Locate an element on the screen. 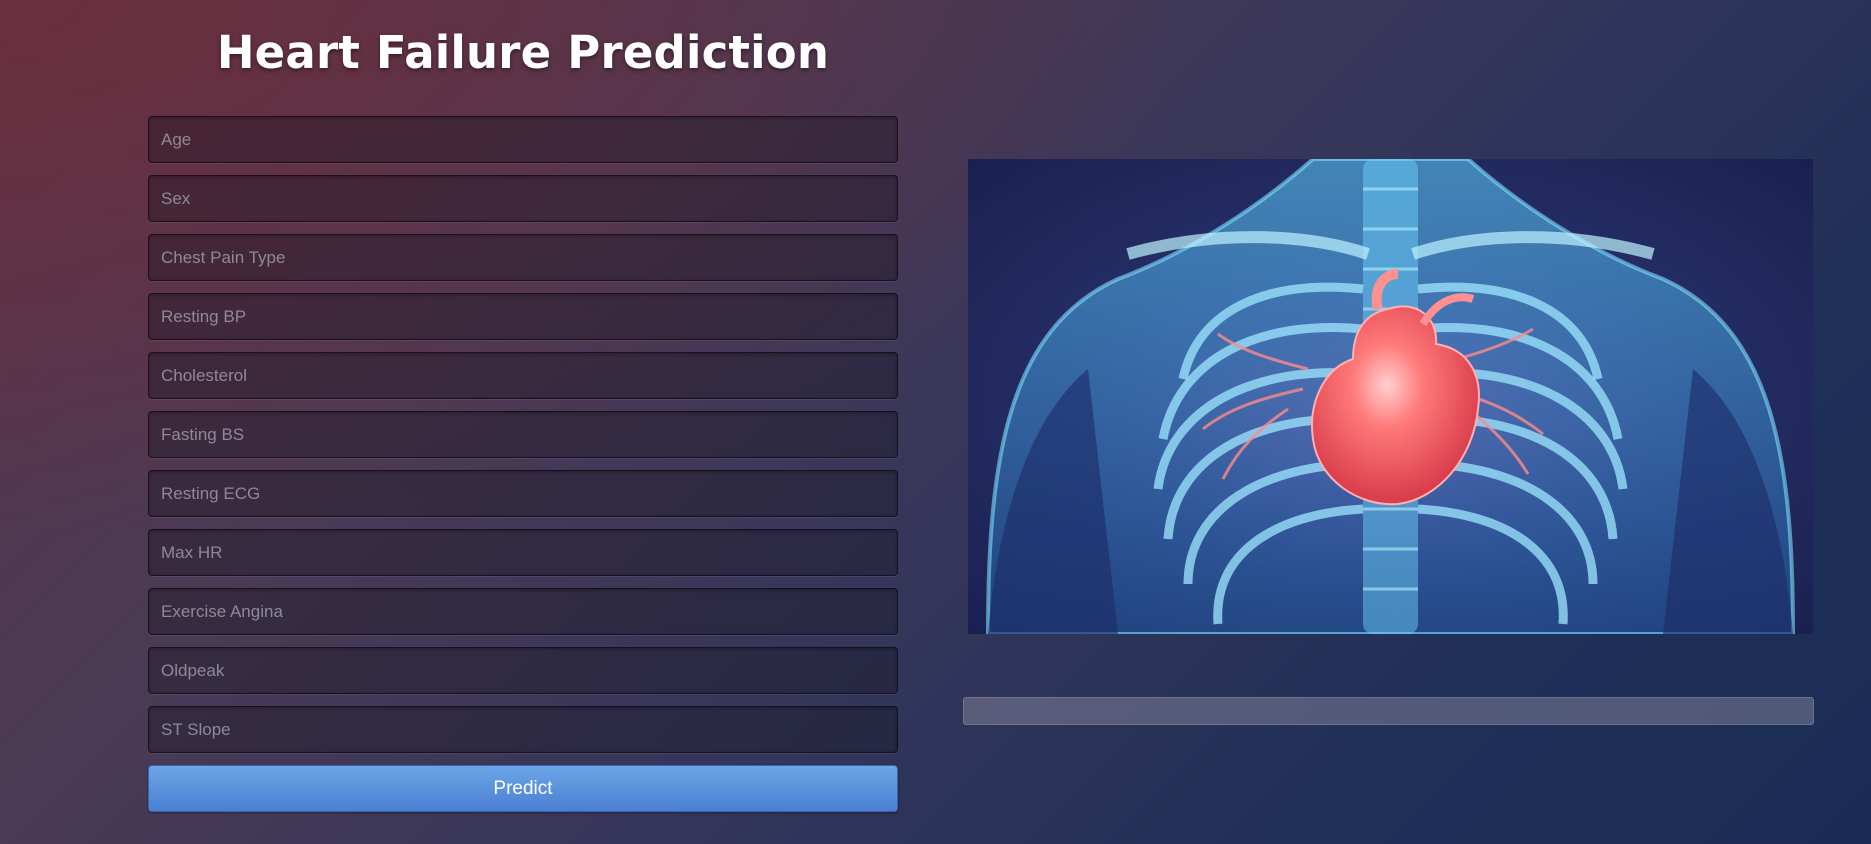 The width and height of the screenshot is (1871, 844). exercise-angina-input is located at coordinates (523, 611).